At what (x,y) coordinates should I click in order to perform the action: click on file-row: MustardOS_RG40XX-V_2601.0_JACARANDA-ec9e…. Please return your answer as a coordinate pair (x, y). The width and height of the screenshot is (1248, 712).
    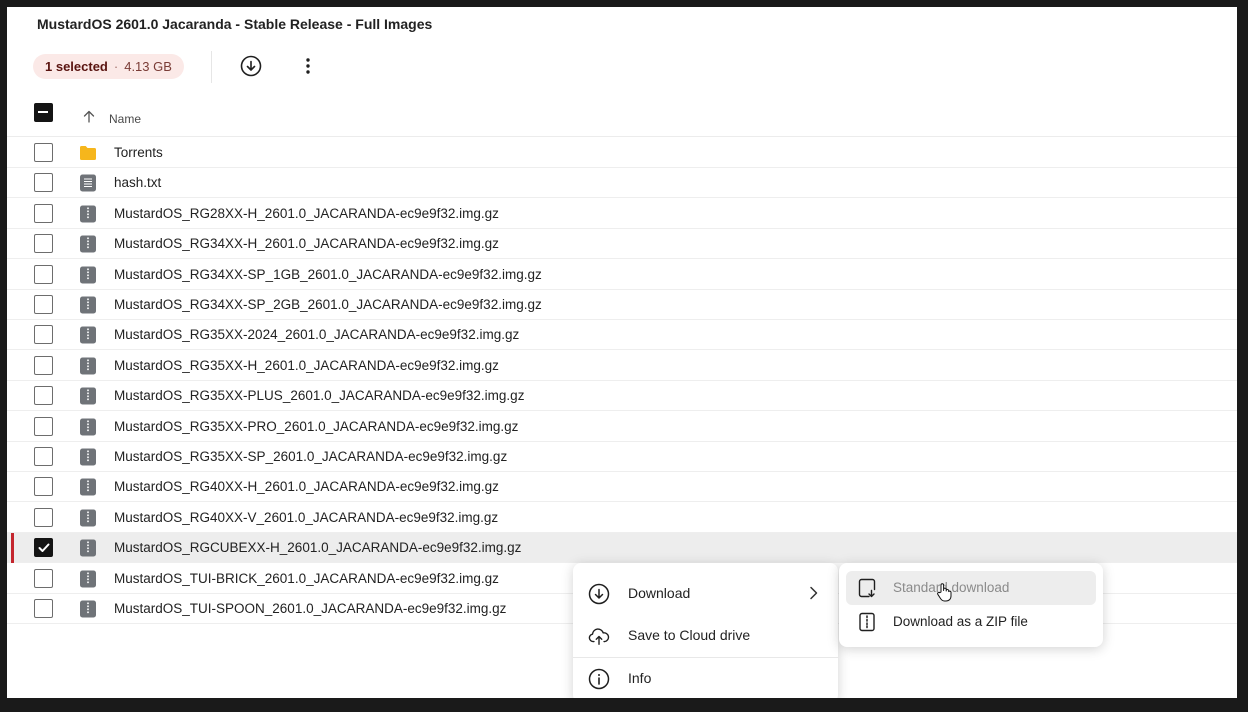
    Looking at the image, I should click on (622, 518).